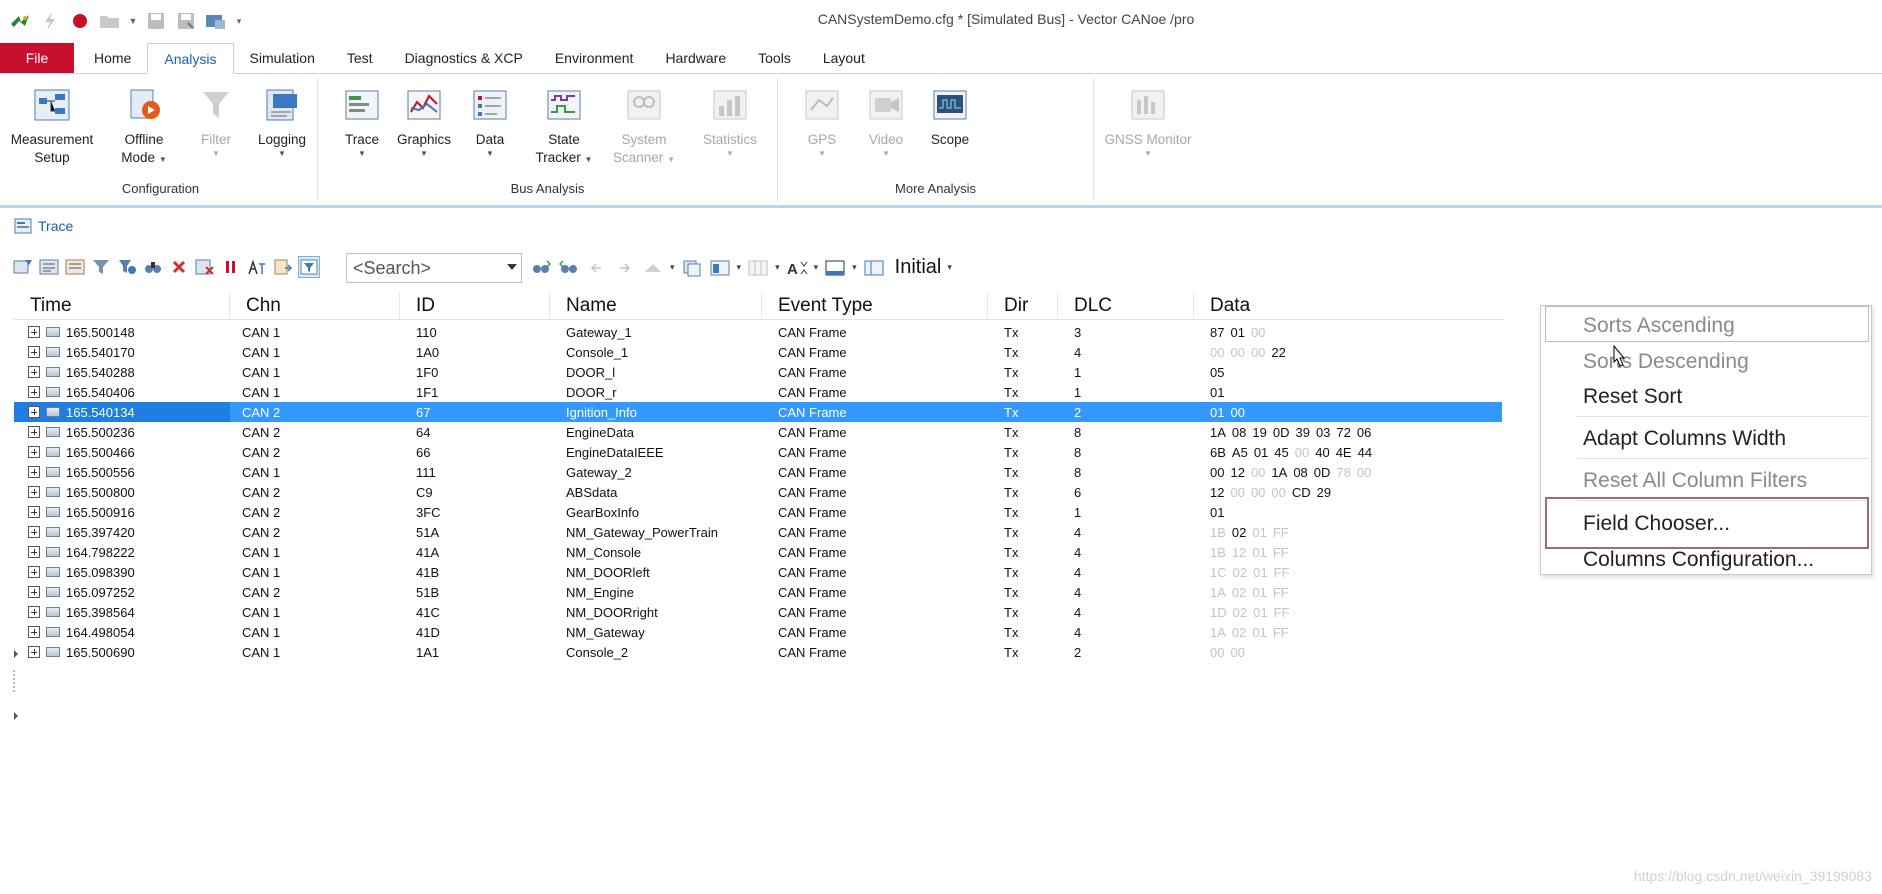  I want to click on find-next-icon, so click(541, 268).